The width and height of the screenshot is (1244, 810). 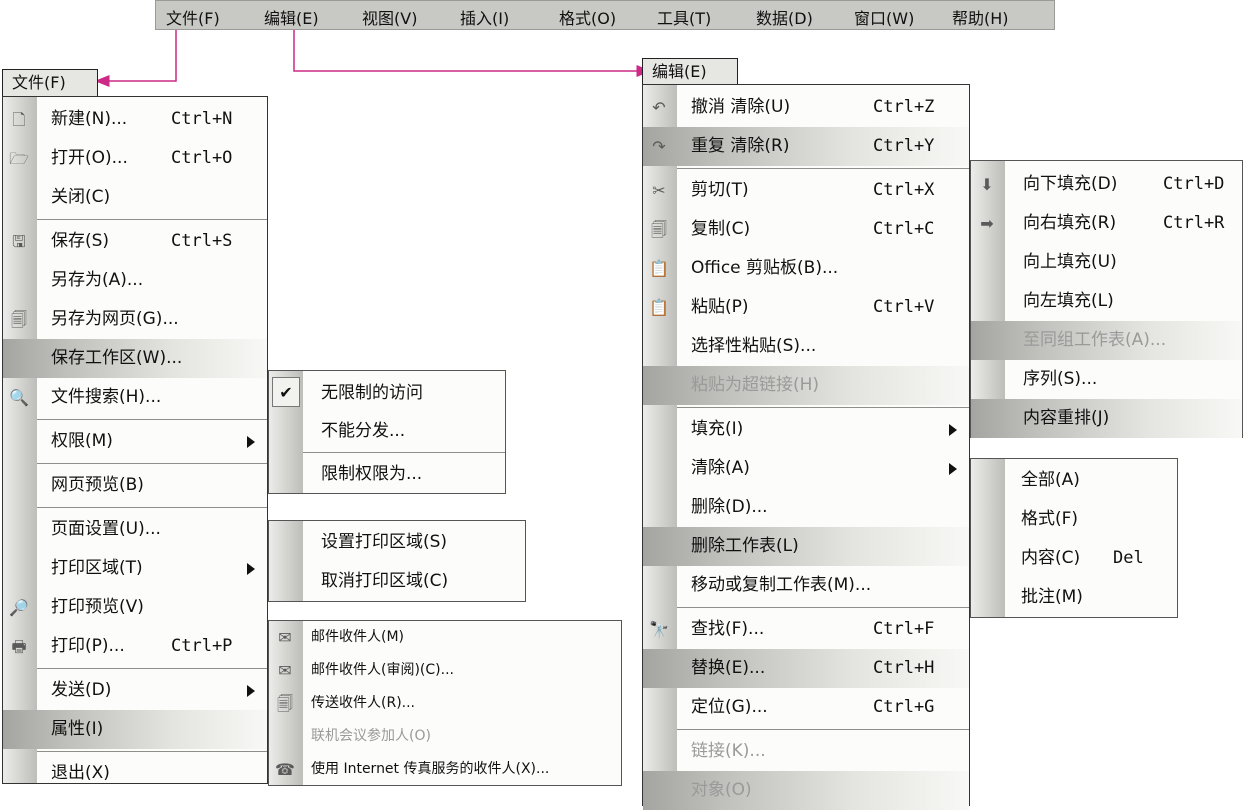 I want to click on menu-item-label: 剪切(T), so click(x=720, y=190).